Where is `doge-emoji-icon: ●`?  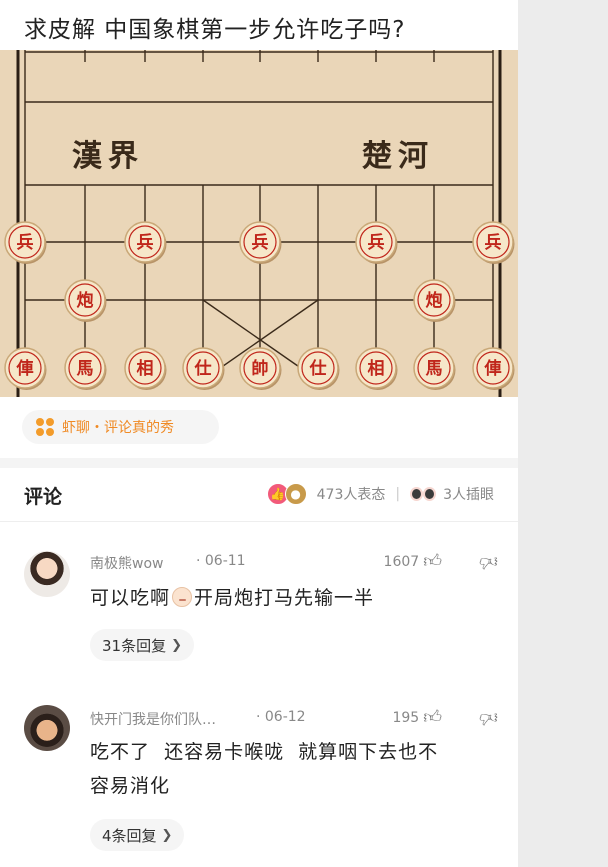 doge-emoji-icon: ● is located at coordinates (295, 494).